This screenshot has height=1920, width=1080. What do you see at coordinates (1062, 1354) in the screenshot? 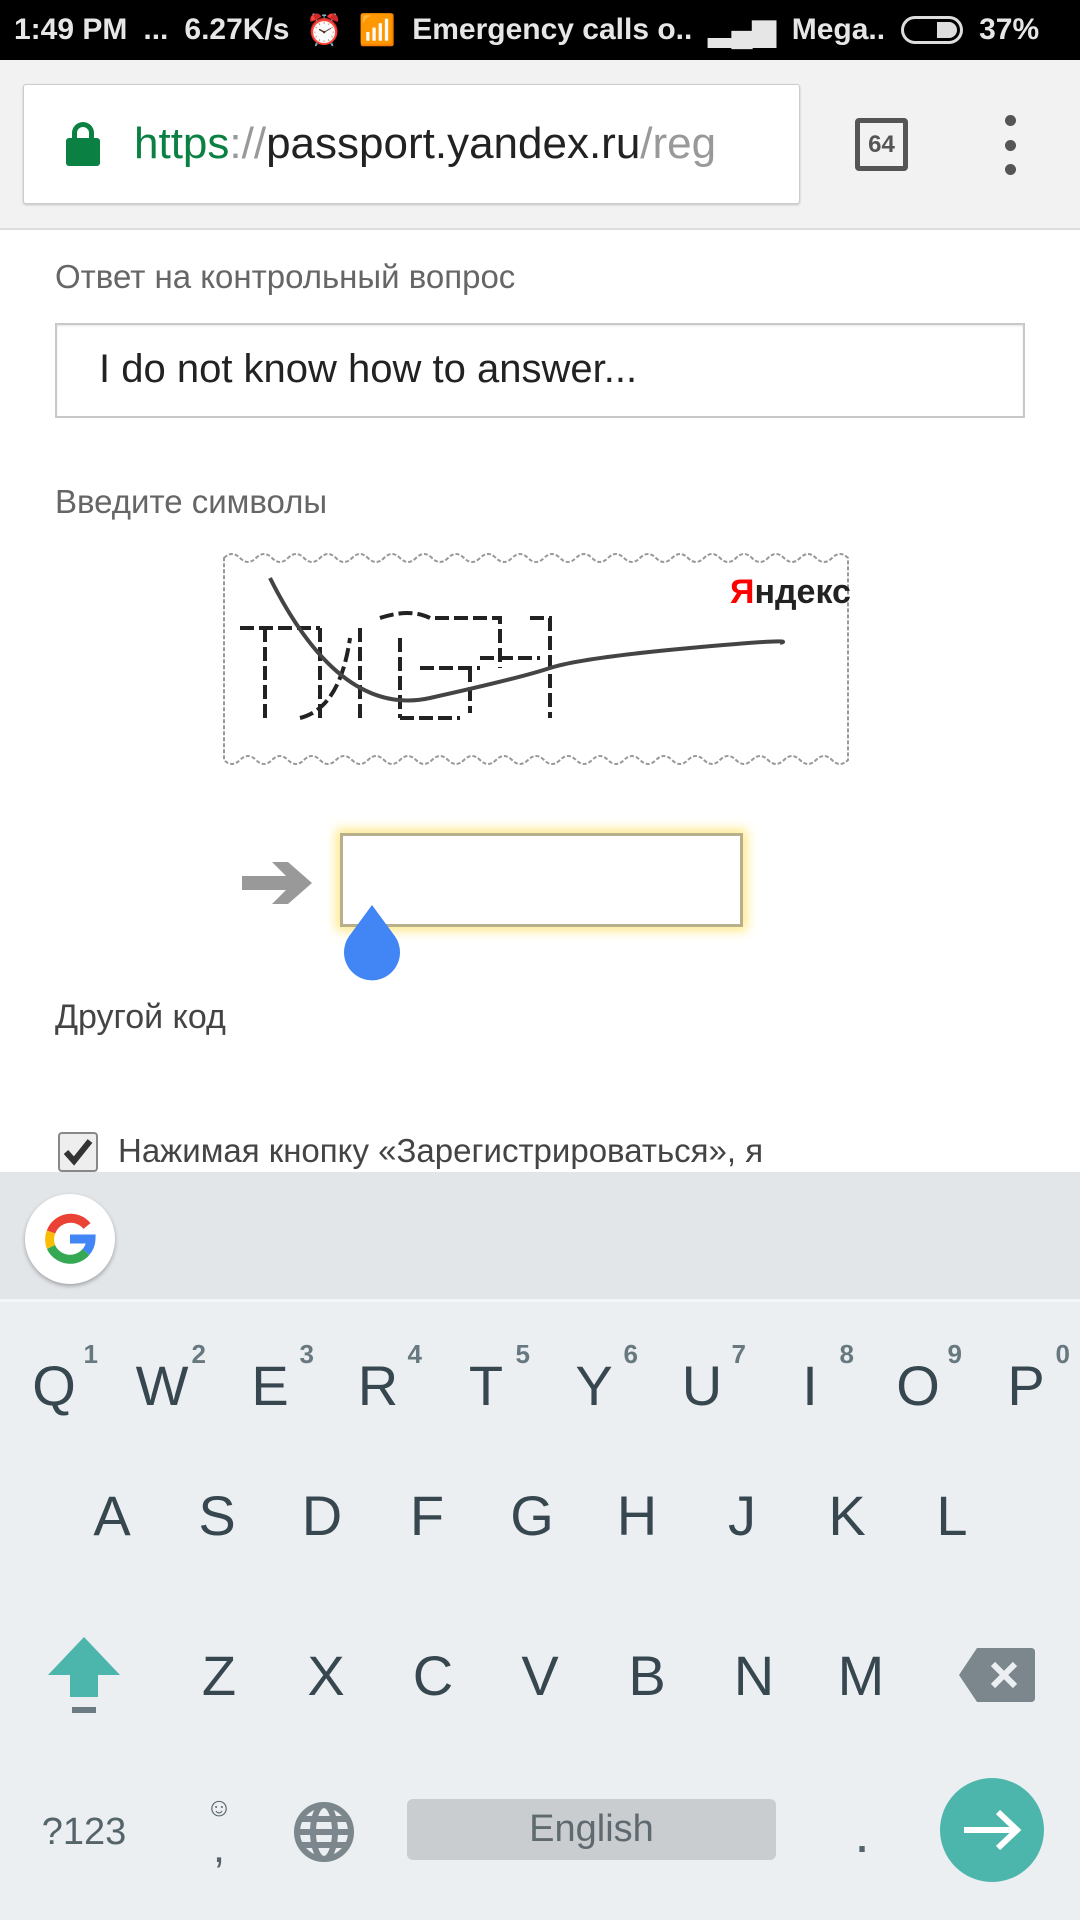
I see `key-hint: 0` at bounding box center [1062, 1354].